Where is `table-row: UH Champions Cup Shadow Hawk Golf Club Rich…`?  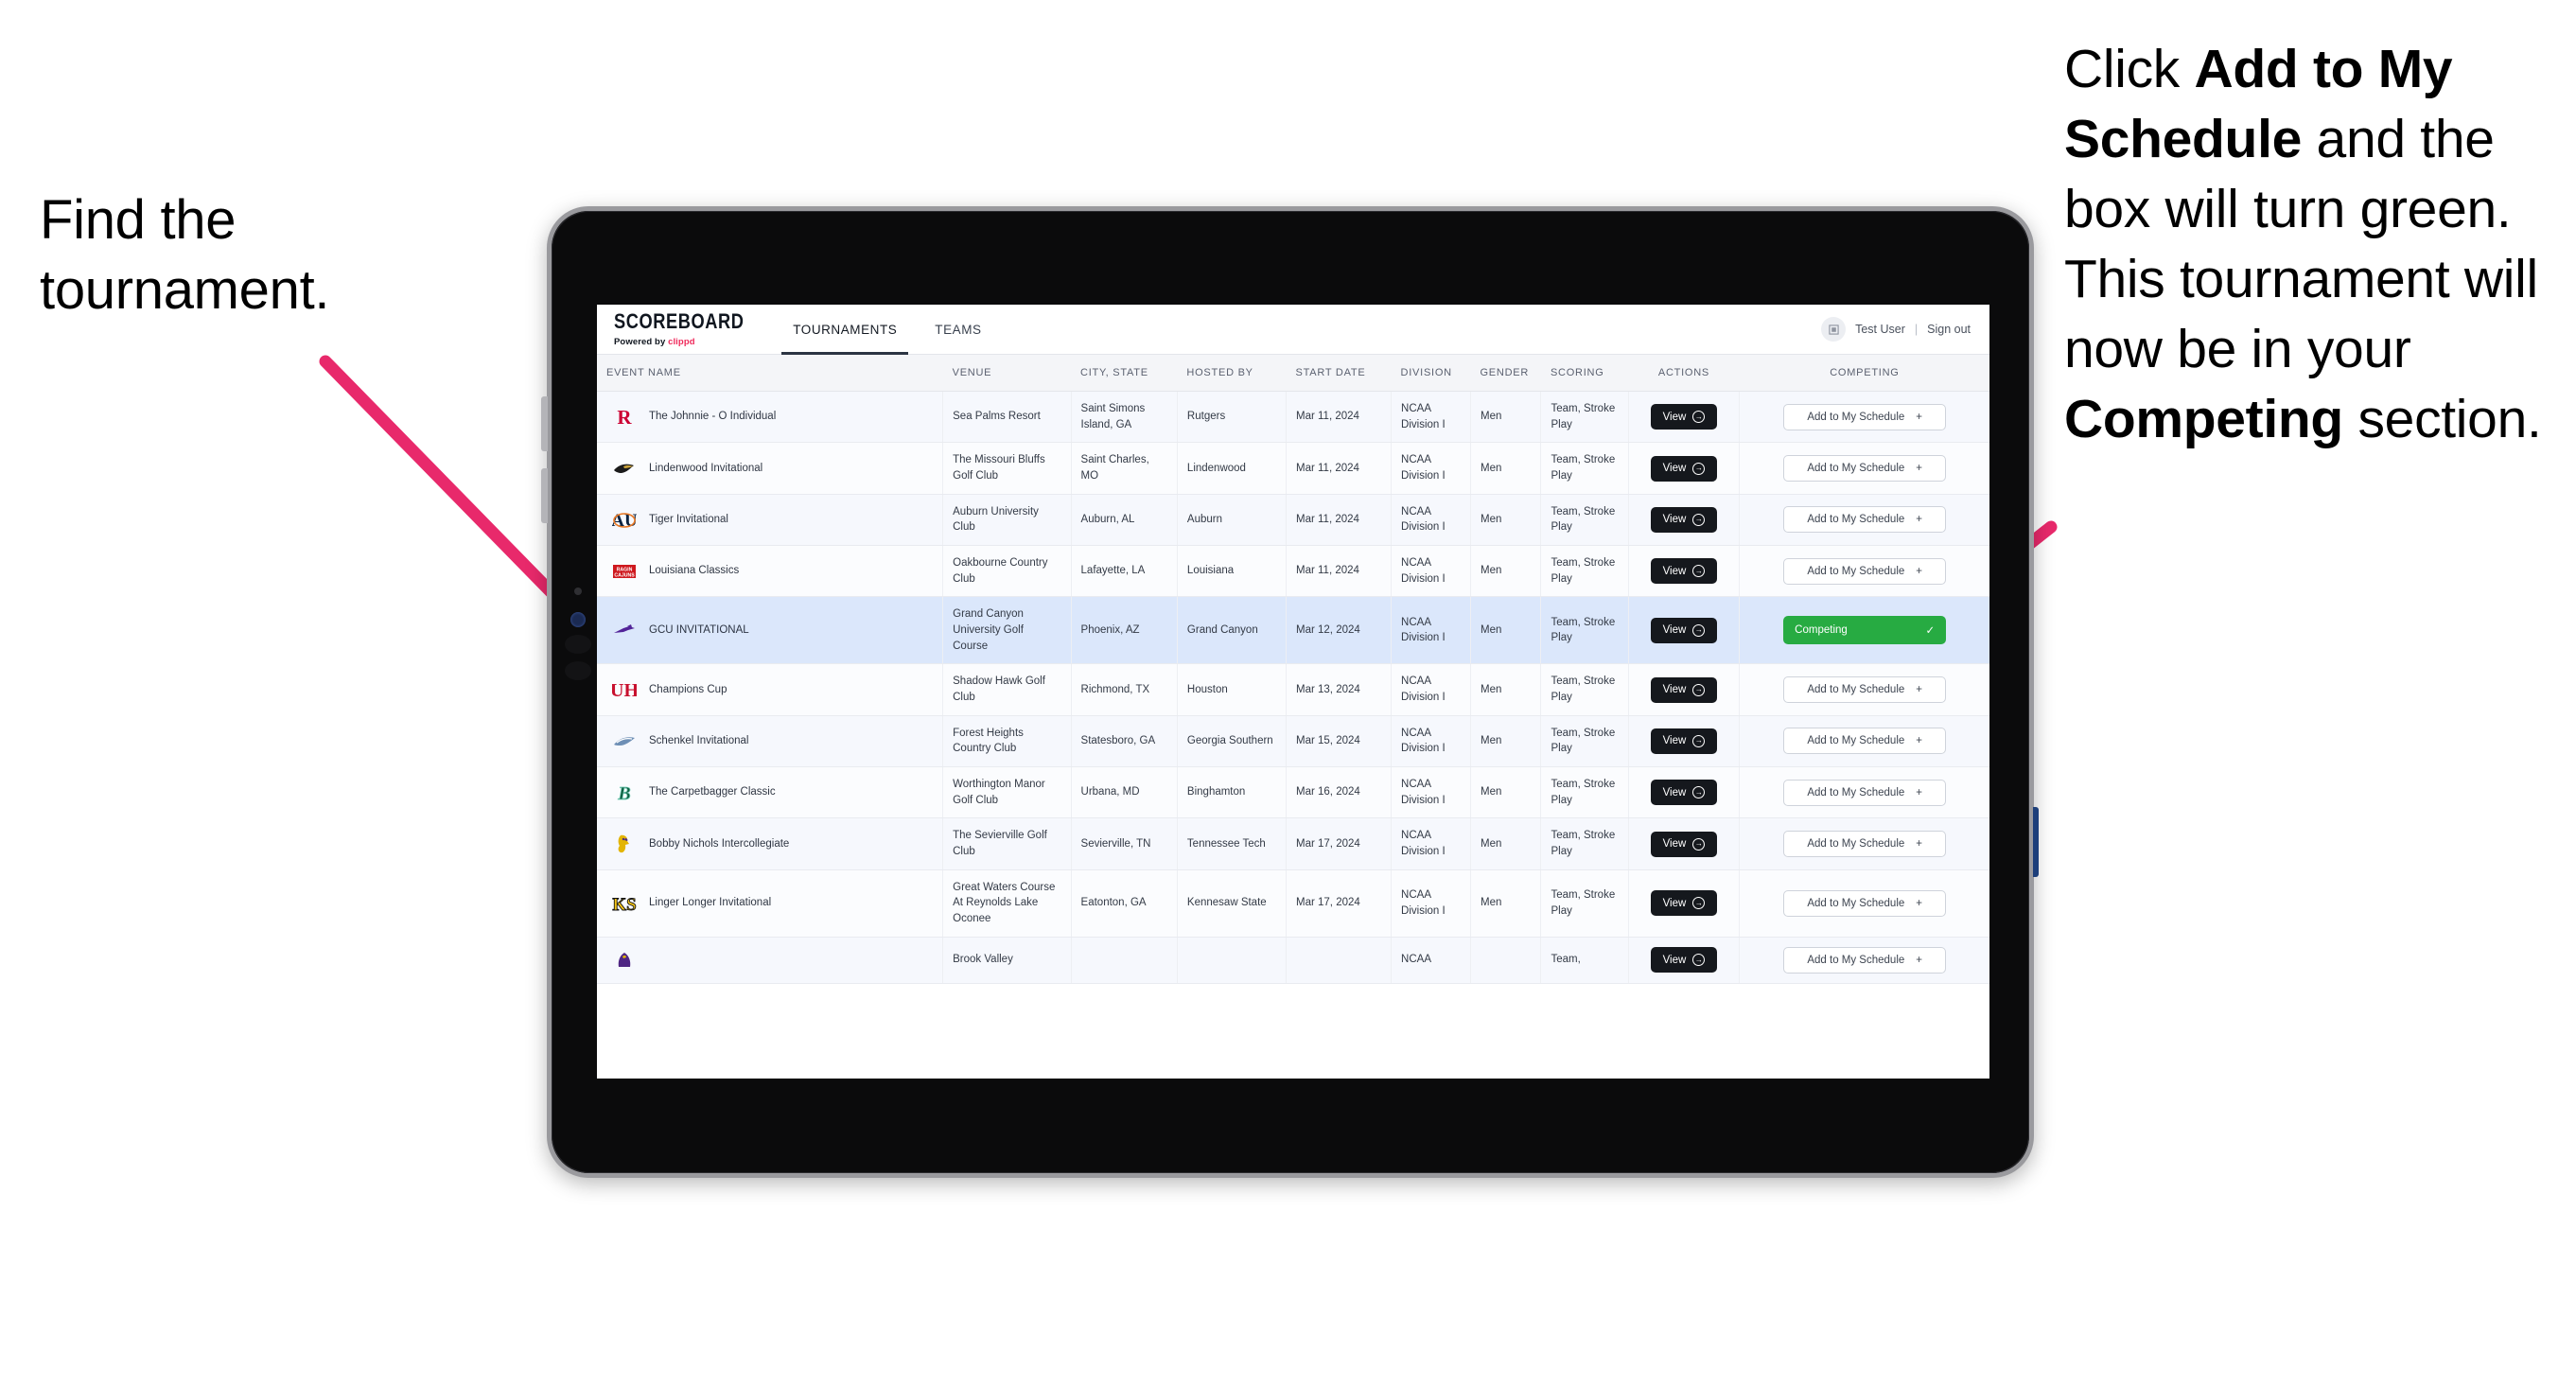 table-row: UH Champions Cup Shadow Hawk Golf Club Rich… is located at coordinates (1293, 689).